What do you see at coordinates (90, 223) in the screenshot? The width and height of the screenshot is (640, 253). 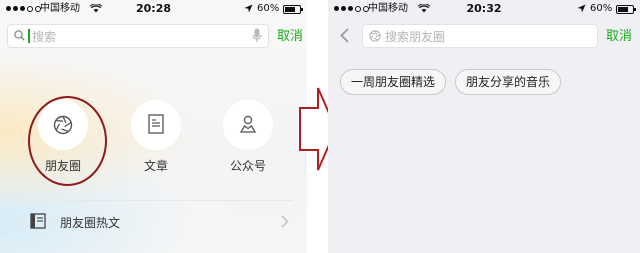 I see `hot-row-label: 朋友圈热文` at bounding box center [90, 223].